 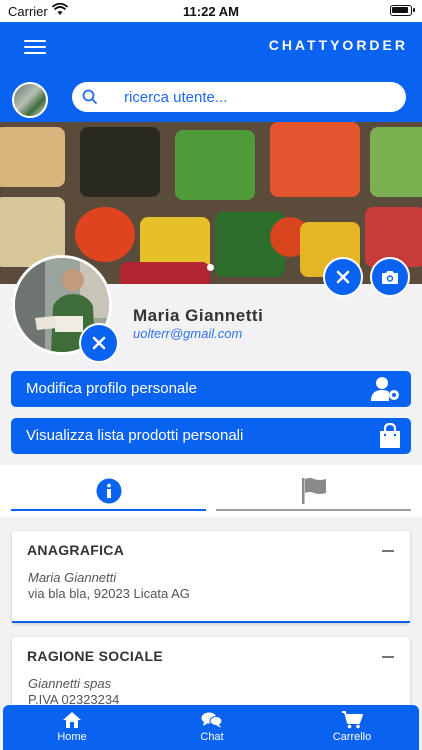 I want to click on user-settings-icon, so click(x=385, y=389).